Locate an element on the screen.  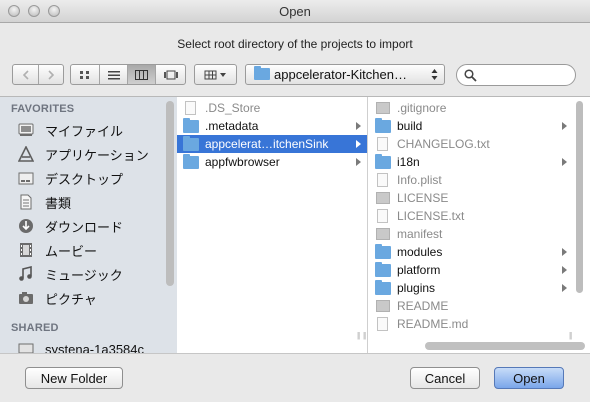
list-item: .DS_Store is located at coordinates (272, 108).